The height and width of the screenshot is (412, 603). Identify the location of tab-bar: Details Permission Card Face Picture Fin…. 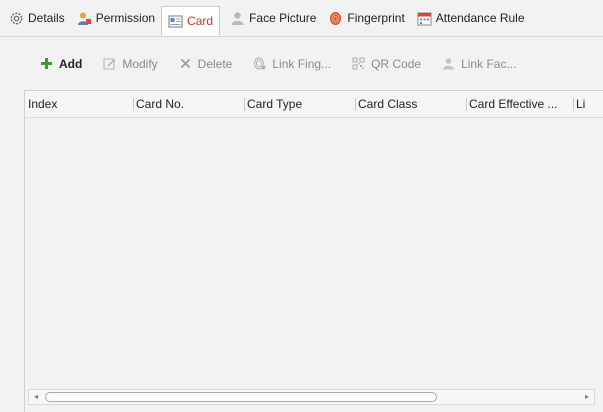
(301, 18).